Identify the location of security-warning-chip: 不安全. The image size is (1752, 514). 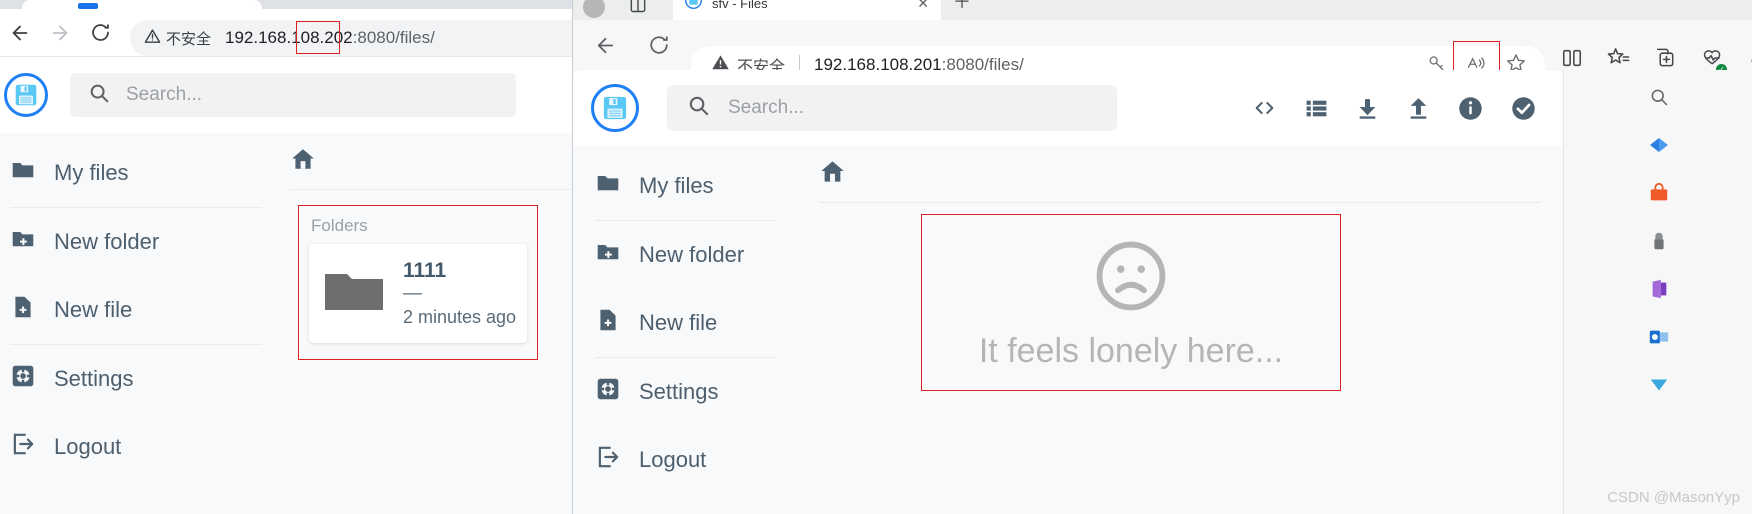
(177, 38).